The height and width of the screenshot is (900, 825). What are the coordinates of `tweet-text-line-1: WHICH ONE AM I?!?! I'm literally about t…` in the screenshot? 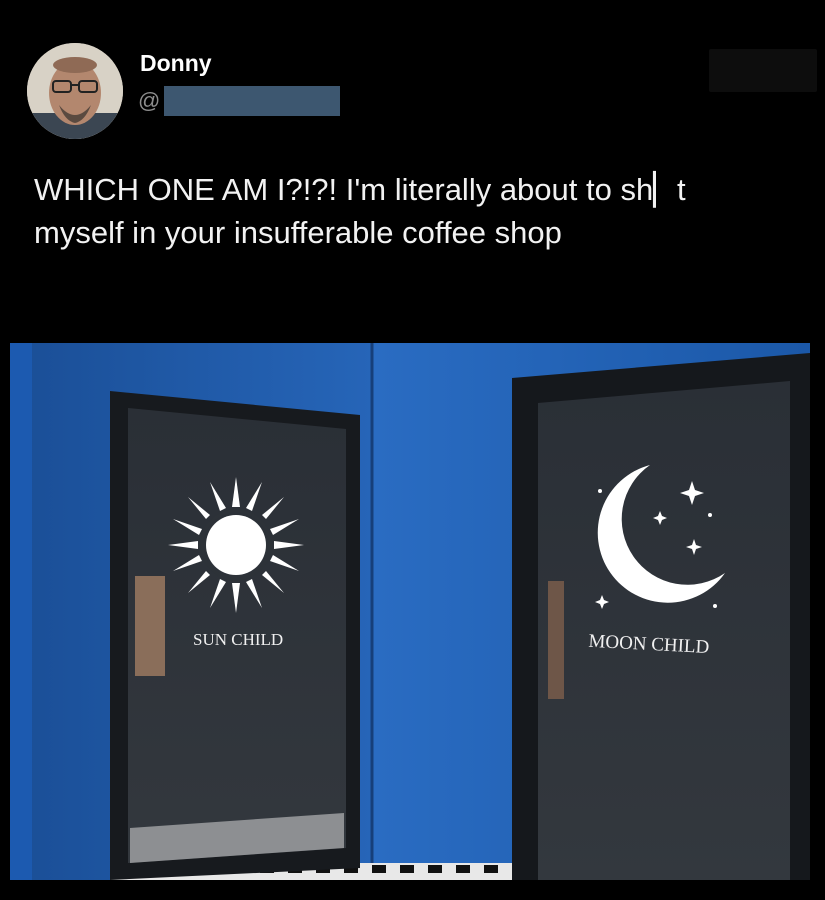 It's located at (360, 189).